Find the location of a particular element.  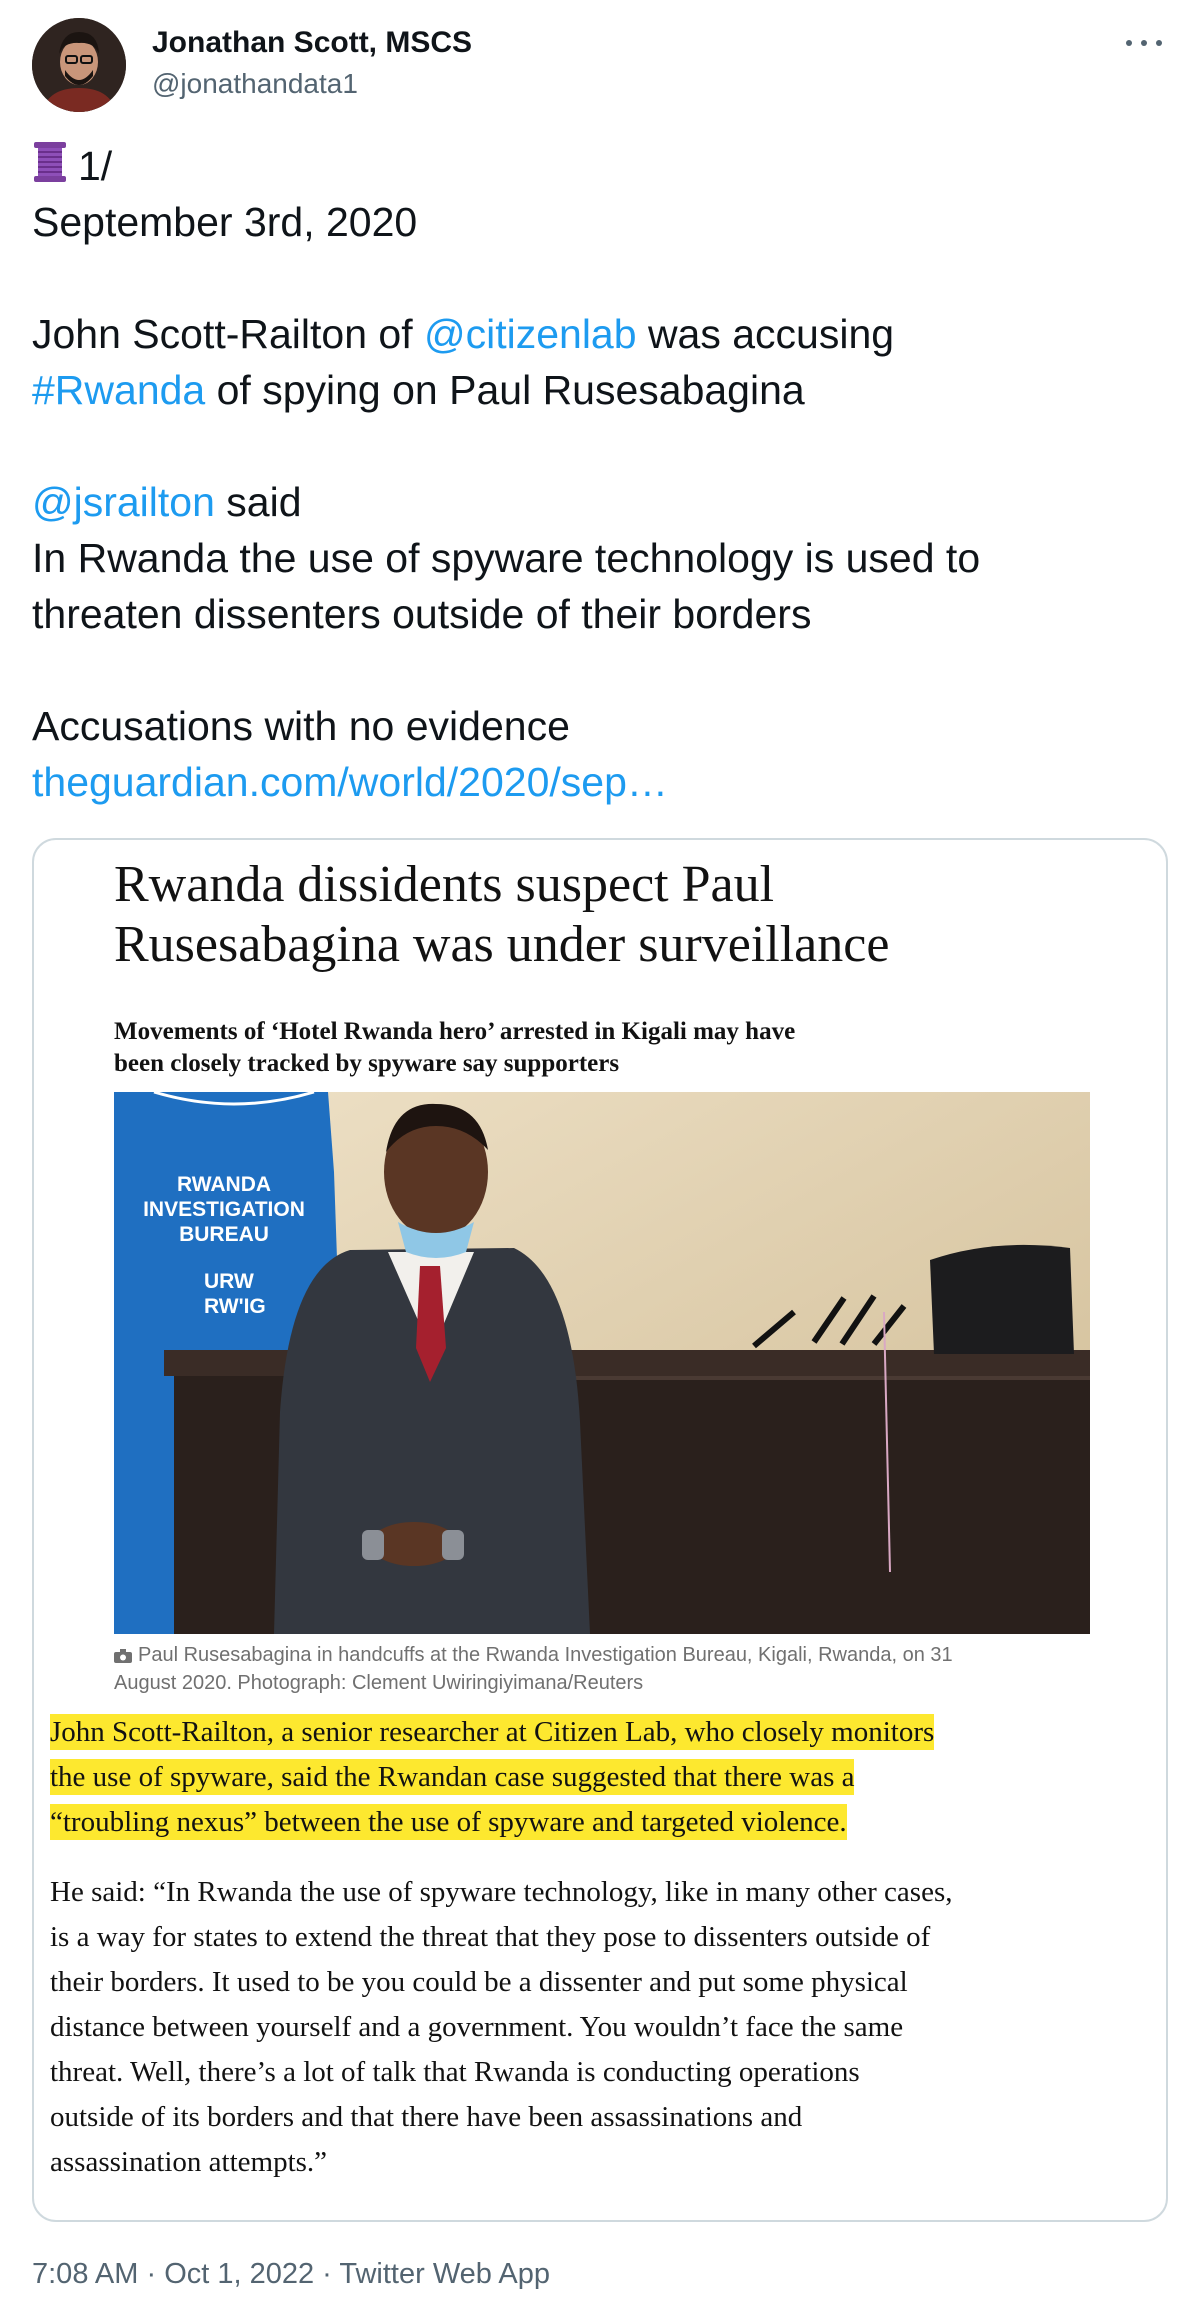

paragraph-3-line-1: Accusations with no evidence is located at coordinates (301, 726).